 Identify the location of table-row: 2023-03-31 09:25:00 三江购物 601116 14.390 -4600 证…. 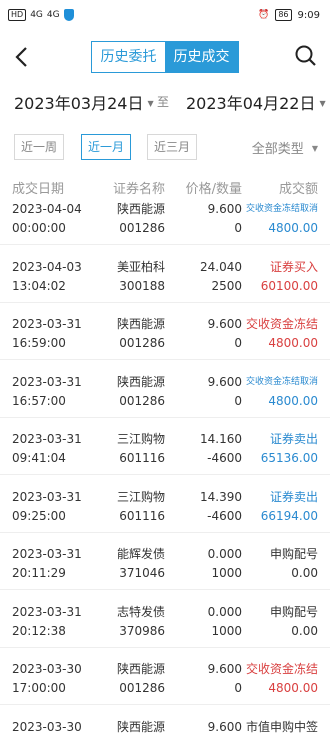
(165, 501).